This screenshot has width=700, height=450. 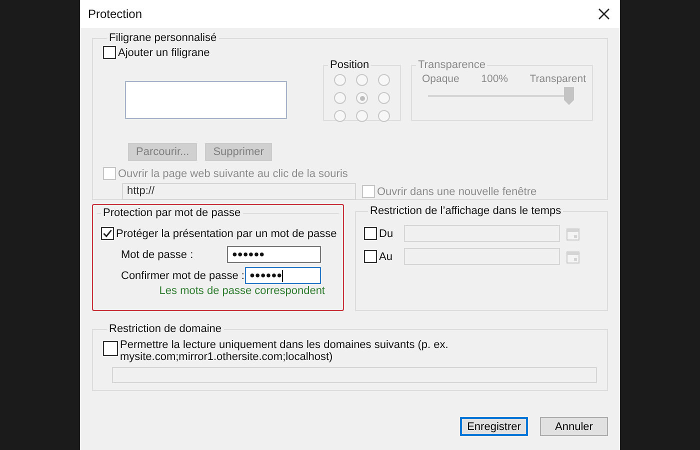 What do you see at coordinates (157, 254) in the screenshot?
I see `field-label: Mot de passe :` at bounding box center [157, 254].